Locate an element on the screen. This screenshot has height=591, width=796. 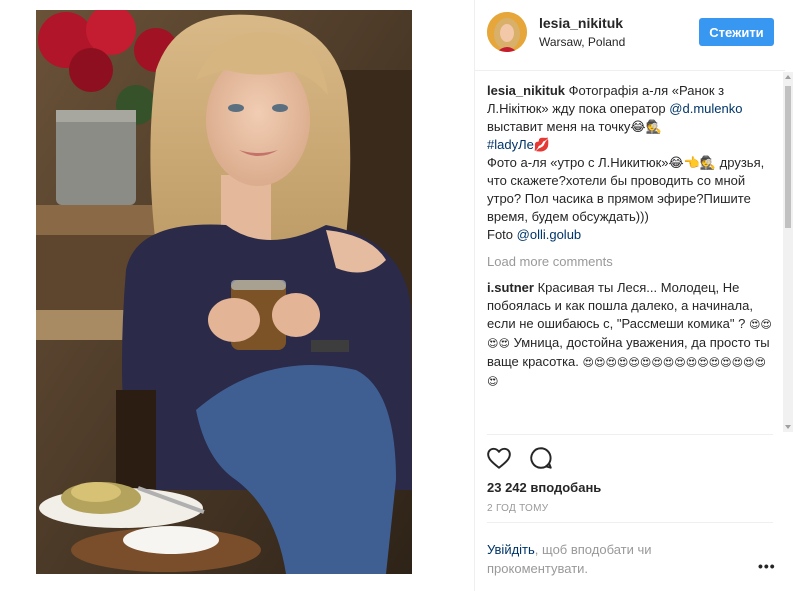
caption-hashtag: #ladyЛе💋 is located at coordinates (518, 144).